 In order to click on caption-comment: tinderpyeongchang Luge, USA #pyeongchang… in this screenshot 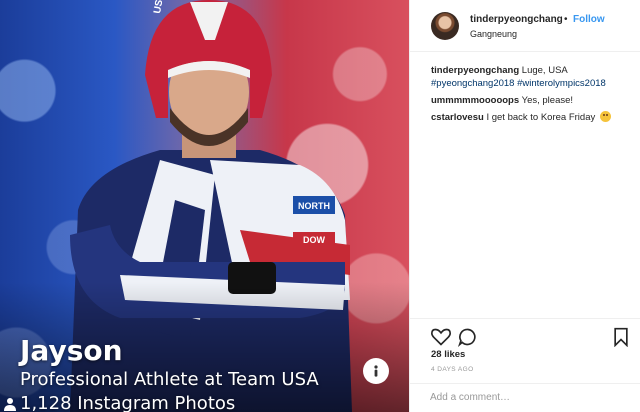, I will do `click(531, 77)`.